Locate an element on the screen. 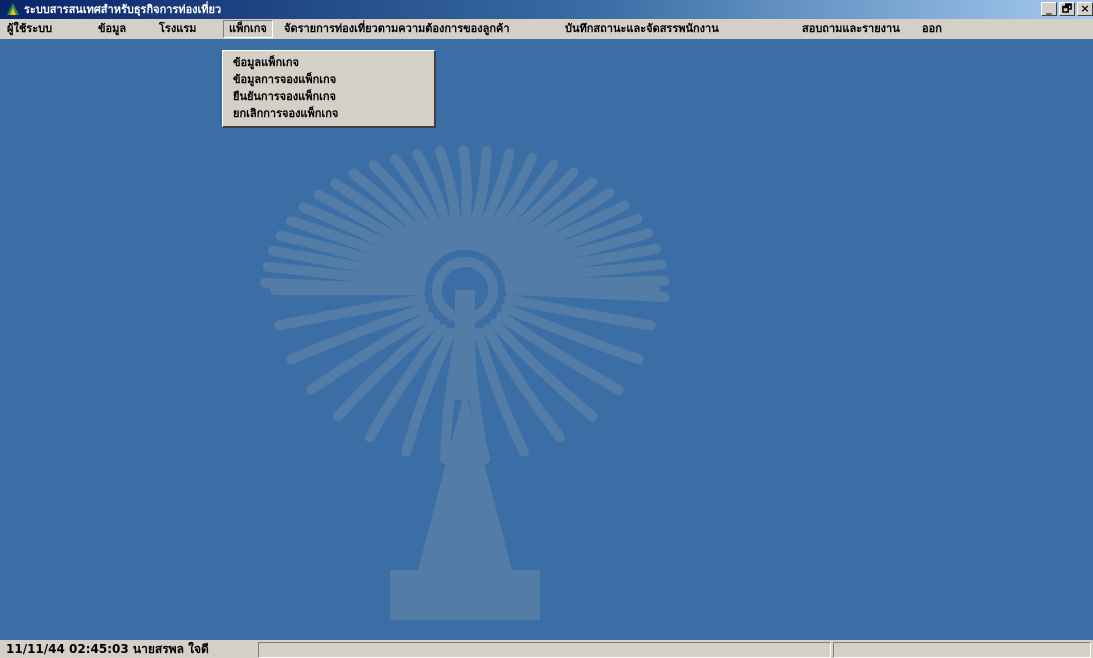 This screenshot has height=658, width=1093. dropdown-cancel-booking: ยกเลิกการจองแพ็กเกจ is located at coordinates (328, 113).